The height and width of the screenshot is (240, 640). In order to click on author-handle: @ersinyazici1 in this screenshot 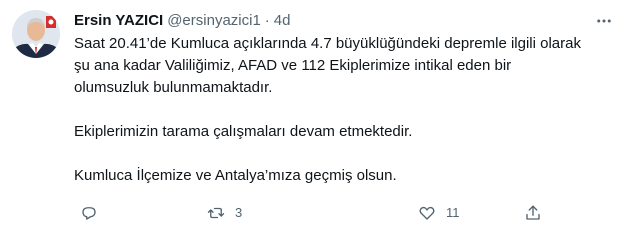, I will do `click(214, 21)`.